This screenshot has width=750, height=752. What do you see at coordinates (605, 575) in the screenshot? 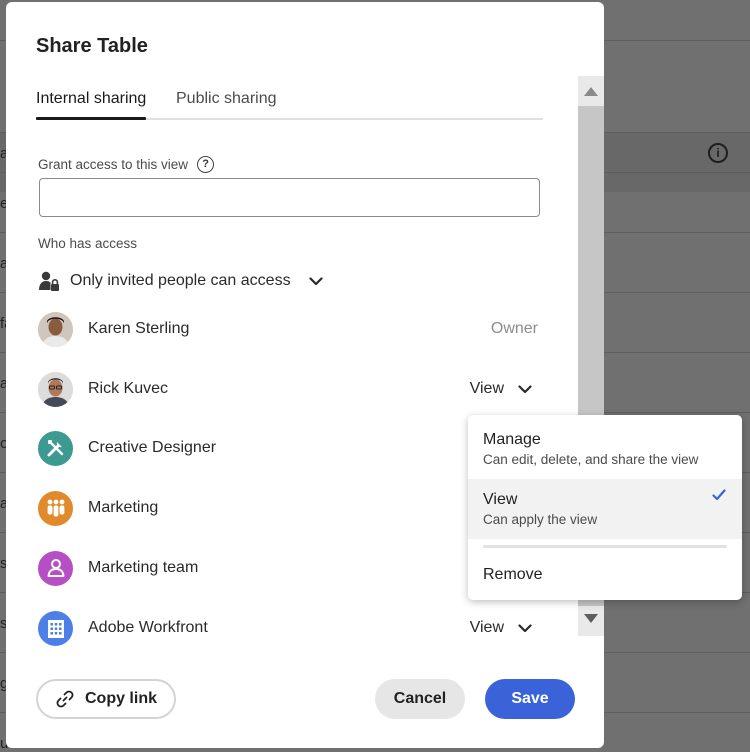
I see `menu-item-remove: Remove` at bounding box center [605, 575].